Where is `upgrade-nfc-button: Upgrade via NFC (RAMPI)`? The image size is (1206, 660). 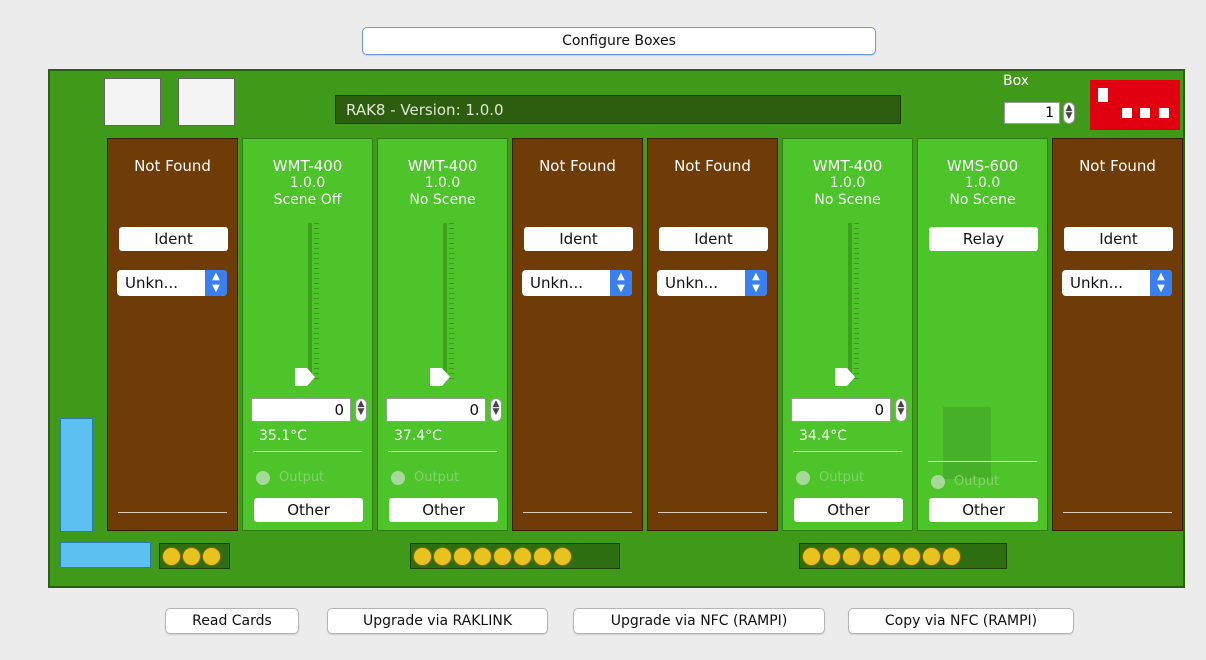
upgrade-nfc-button: Upgrade via NFC (RAMPI) is located at coordinates (699, 621).